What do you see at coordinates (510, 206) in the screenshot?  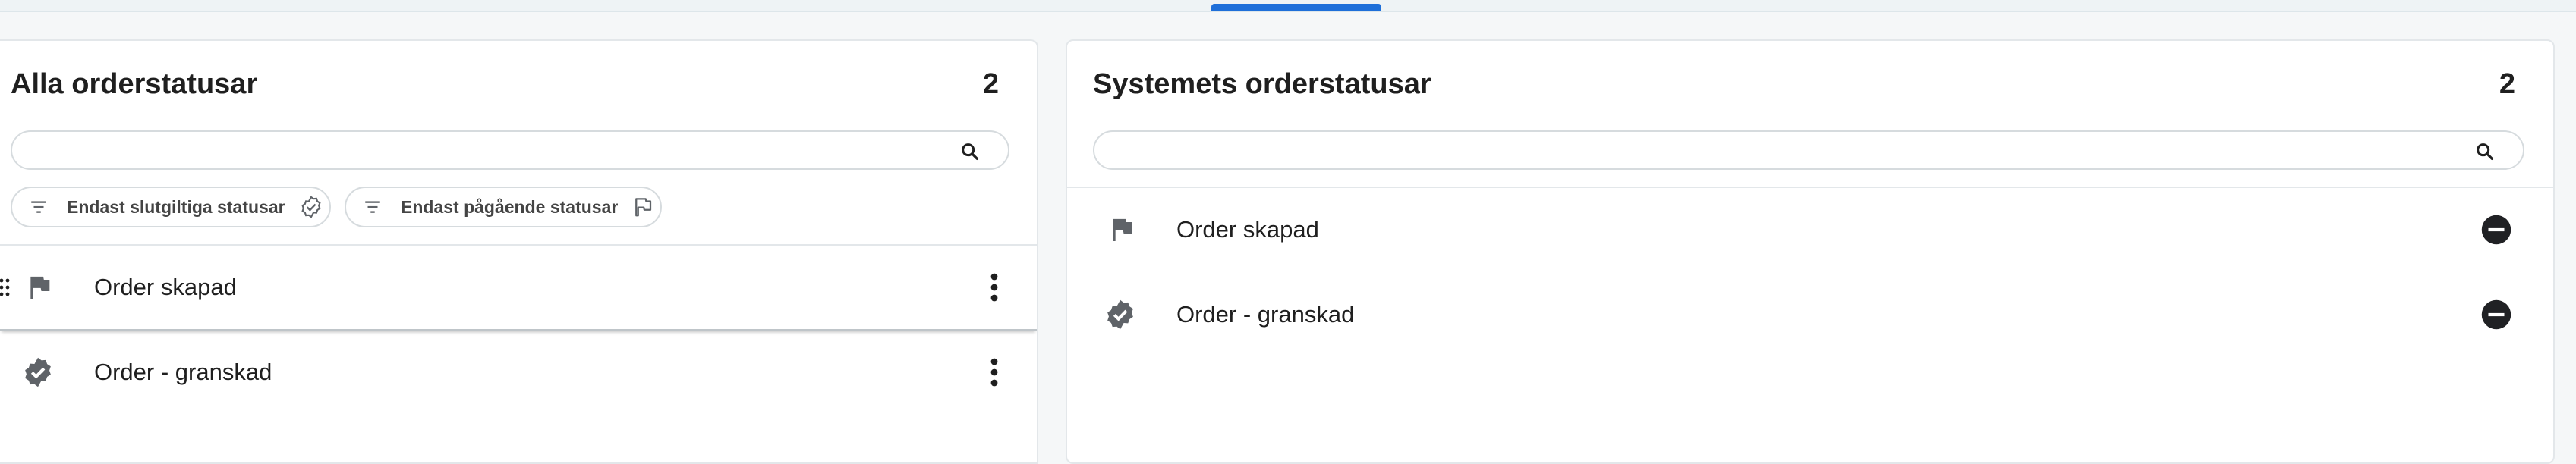 I see `filter-chip-label: Endast pågående statusar` at bounding box center [510, 206].